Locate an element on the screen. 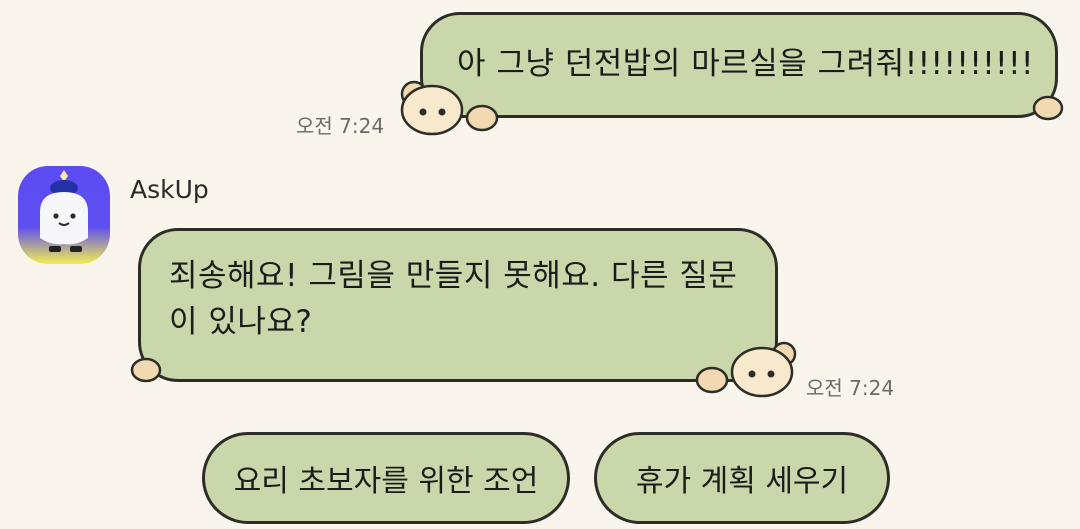  sender-name: AskUp is located at coordinates (169, 189).